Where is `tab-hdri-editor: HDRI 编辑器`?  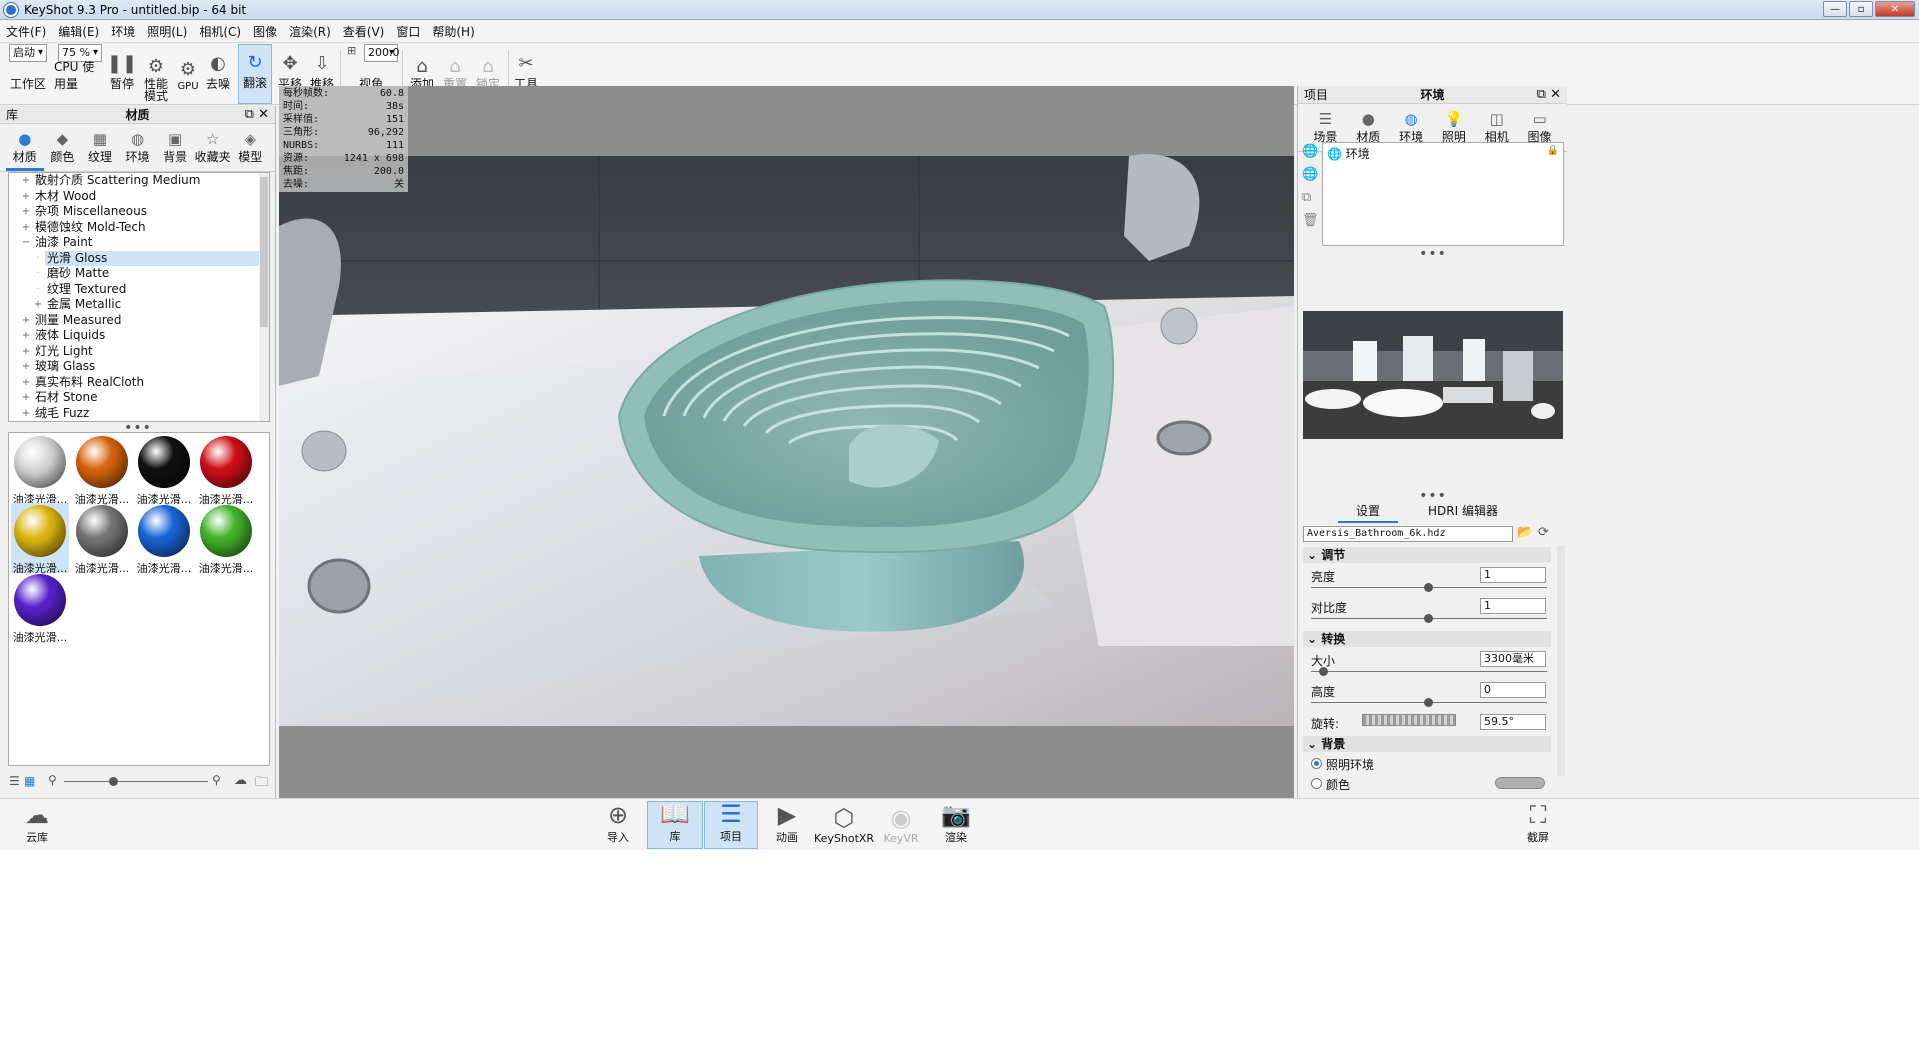 tab-hdri-editor: HDRI 编辑器 is located at coordinates (1463, 512).